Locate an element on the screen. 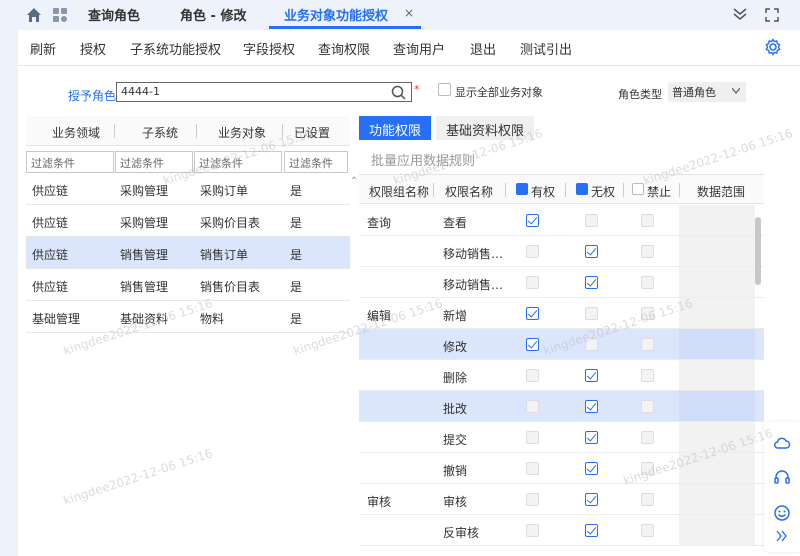  header-business-object: 业务对象 is located at coordinates (242, 132).